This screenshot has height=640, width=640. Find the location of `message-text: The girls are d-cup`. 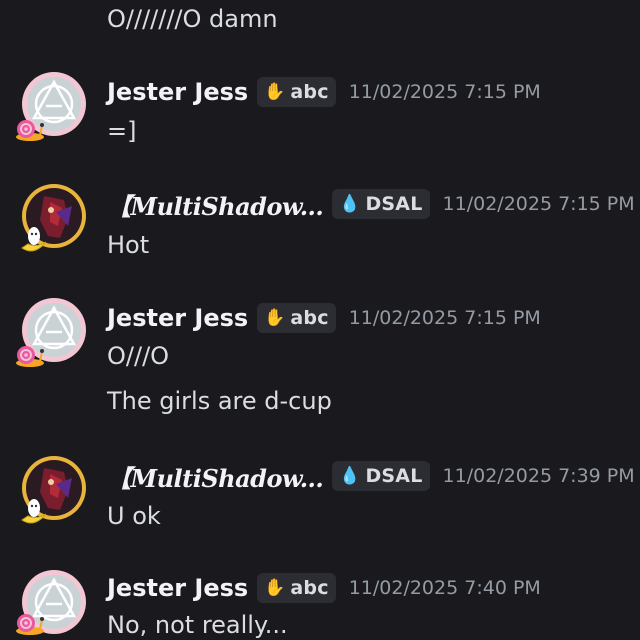

message-text: The girls are d-cup is located at coordinates (219, 401).